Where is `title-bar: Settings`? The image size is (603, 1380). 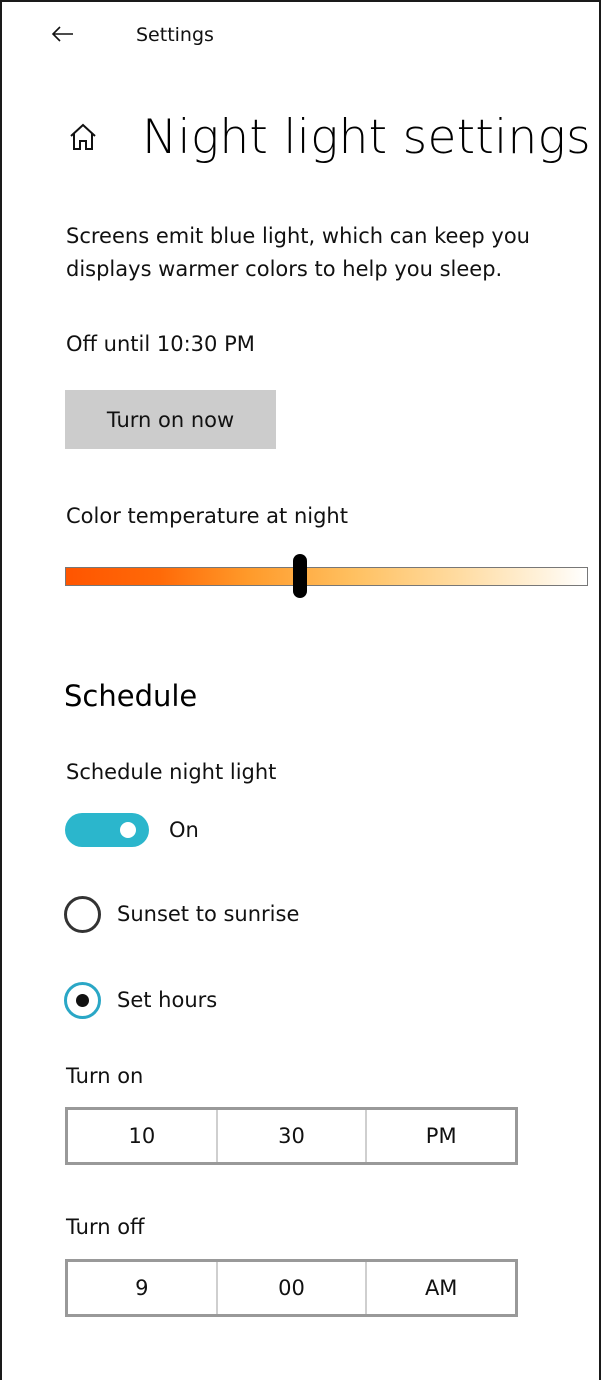
title-bar: Settings is located at coordinates (300, 34).